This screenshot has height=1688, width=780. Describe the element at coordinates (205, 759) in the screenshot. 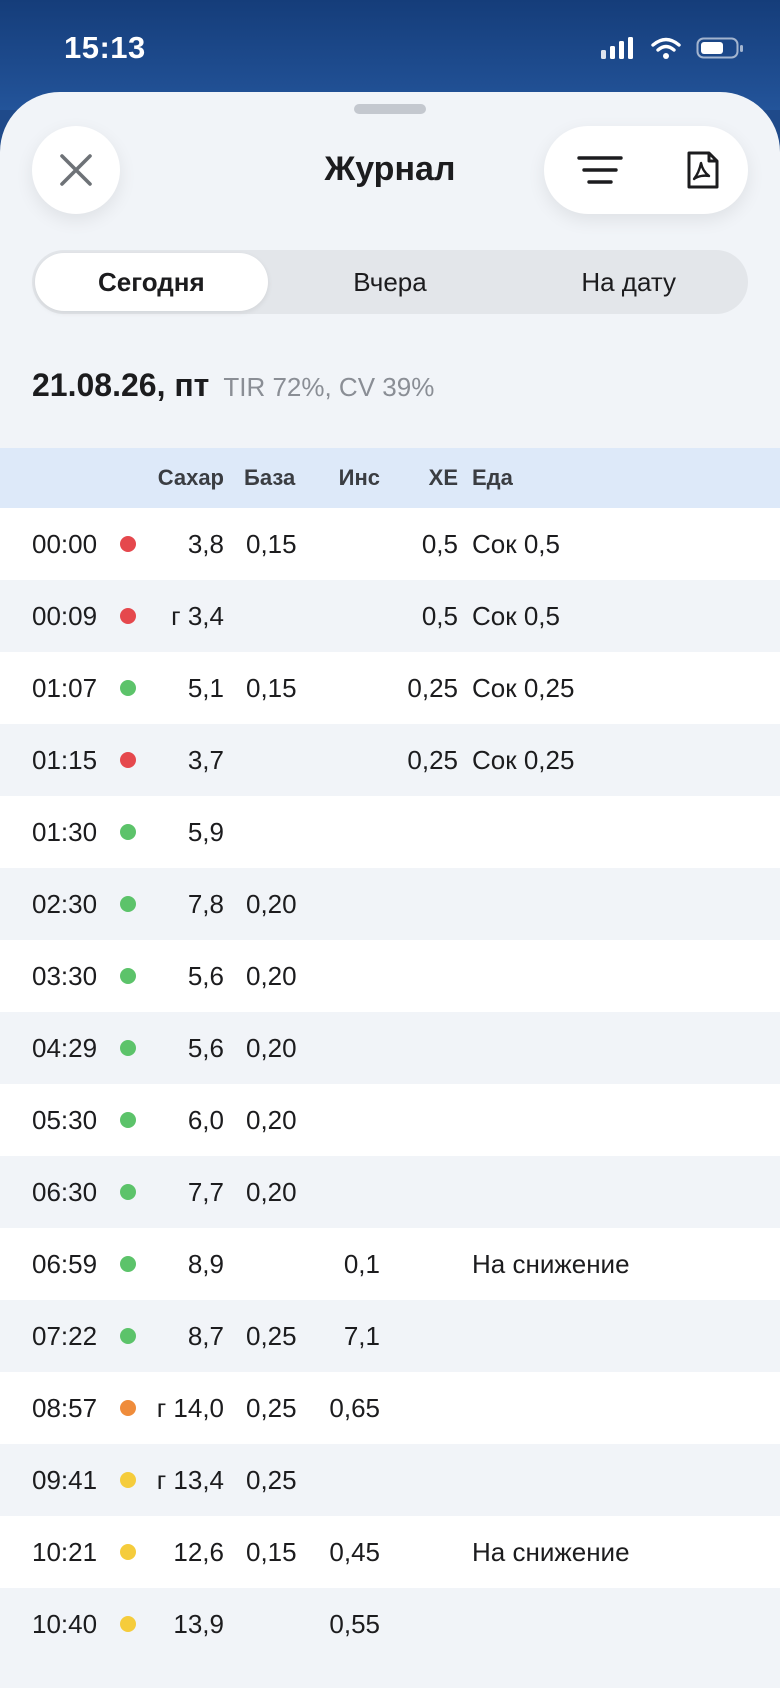

I see `cell-sugar: 3,7` at that location.